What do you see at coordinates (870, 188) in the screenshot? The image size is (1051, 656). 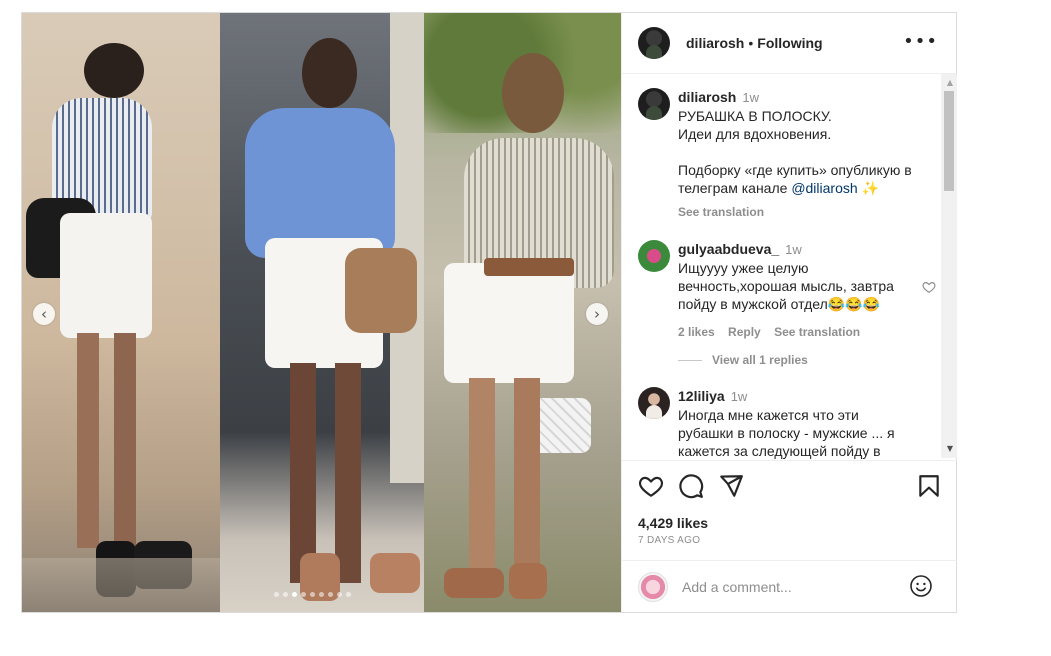 I see `sparkles-emoji: ✨` at bounding box center [870, 188].